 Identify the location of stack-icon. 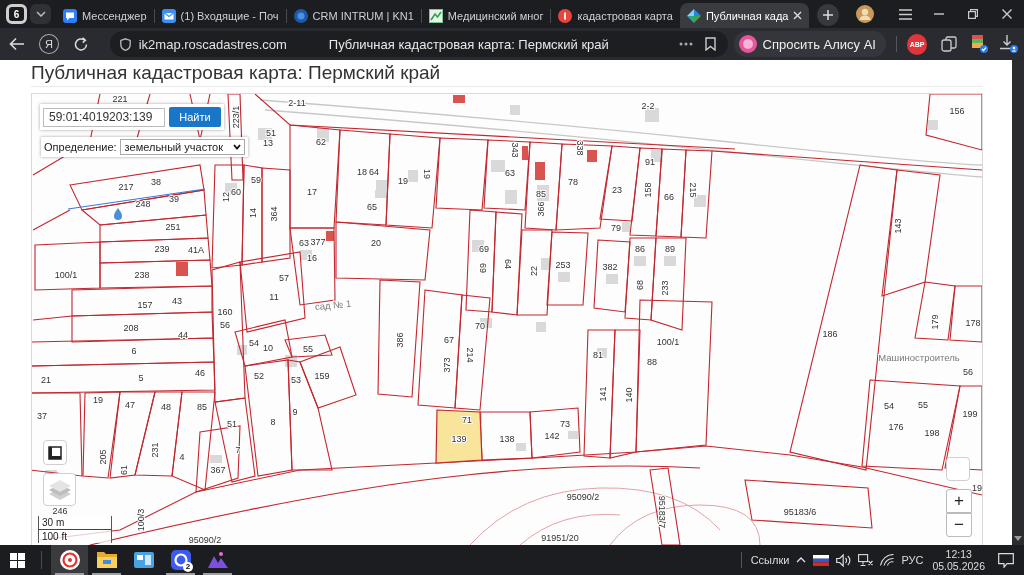
(979, 44).